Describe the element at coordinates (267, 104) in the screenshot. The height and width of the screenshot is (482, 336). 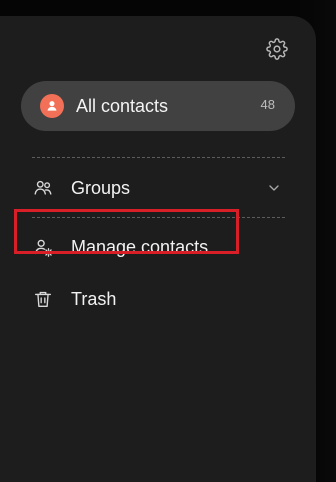
I see `contacts-count: 48` at that location.